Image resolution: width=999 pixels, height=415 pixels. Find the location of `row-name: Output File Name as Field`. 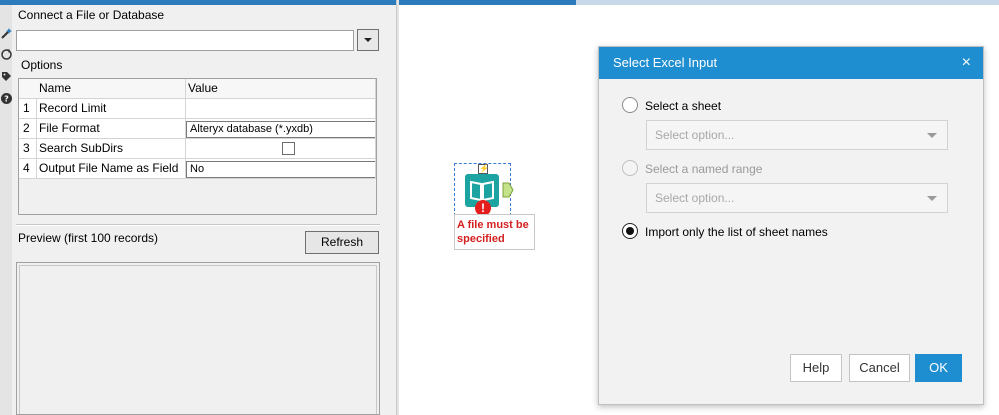

row-name: Output File Name as Field is located at coordinates (111, 169).